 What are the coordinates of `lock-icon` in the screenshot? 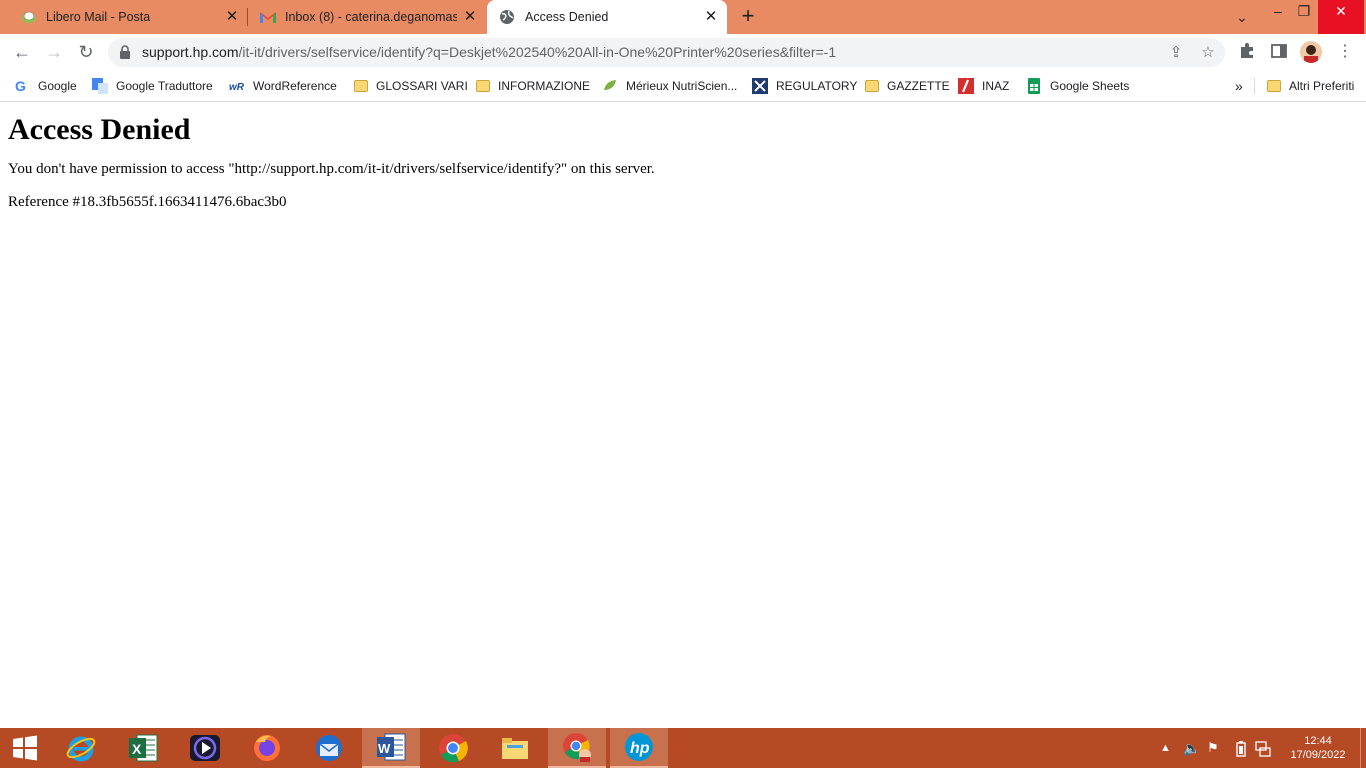 It's located at (125, 52).